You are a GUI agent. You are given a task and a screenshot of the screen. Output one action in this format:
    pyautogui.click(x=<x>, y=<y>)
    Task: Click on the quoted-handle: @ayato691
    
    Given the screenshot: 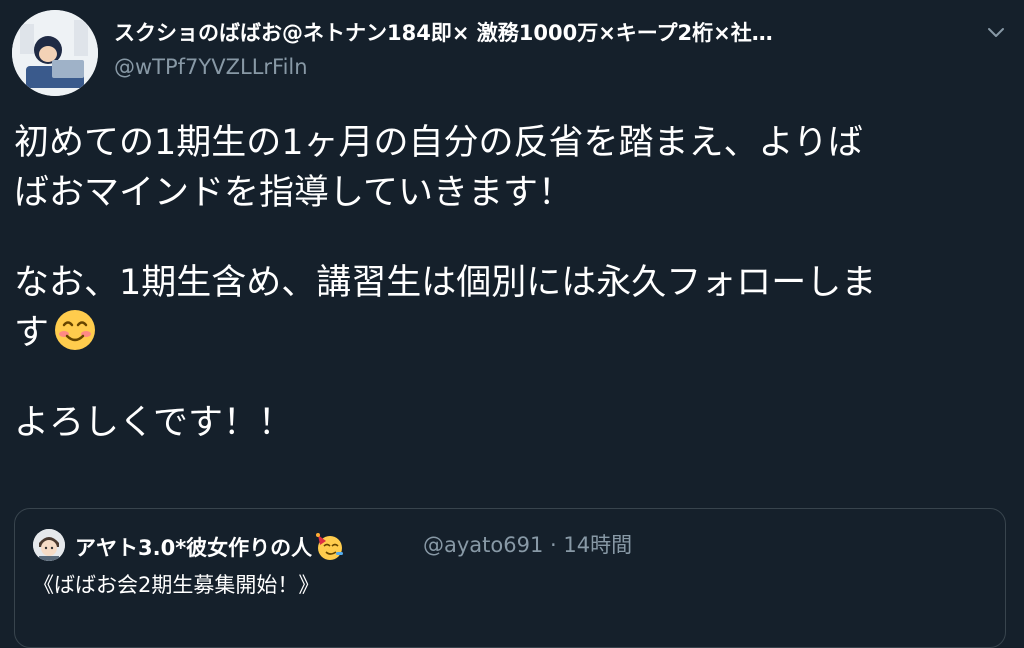 What is the action you would take?
    pyautogui.click(x=483, y=545)
    